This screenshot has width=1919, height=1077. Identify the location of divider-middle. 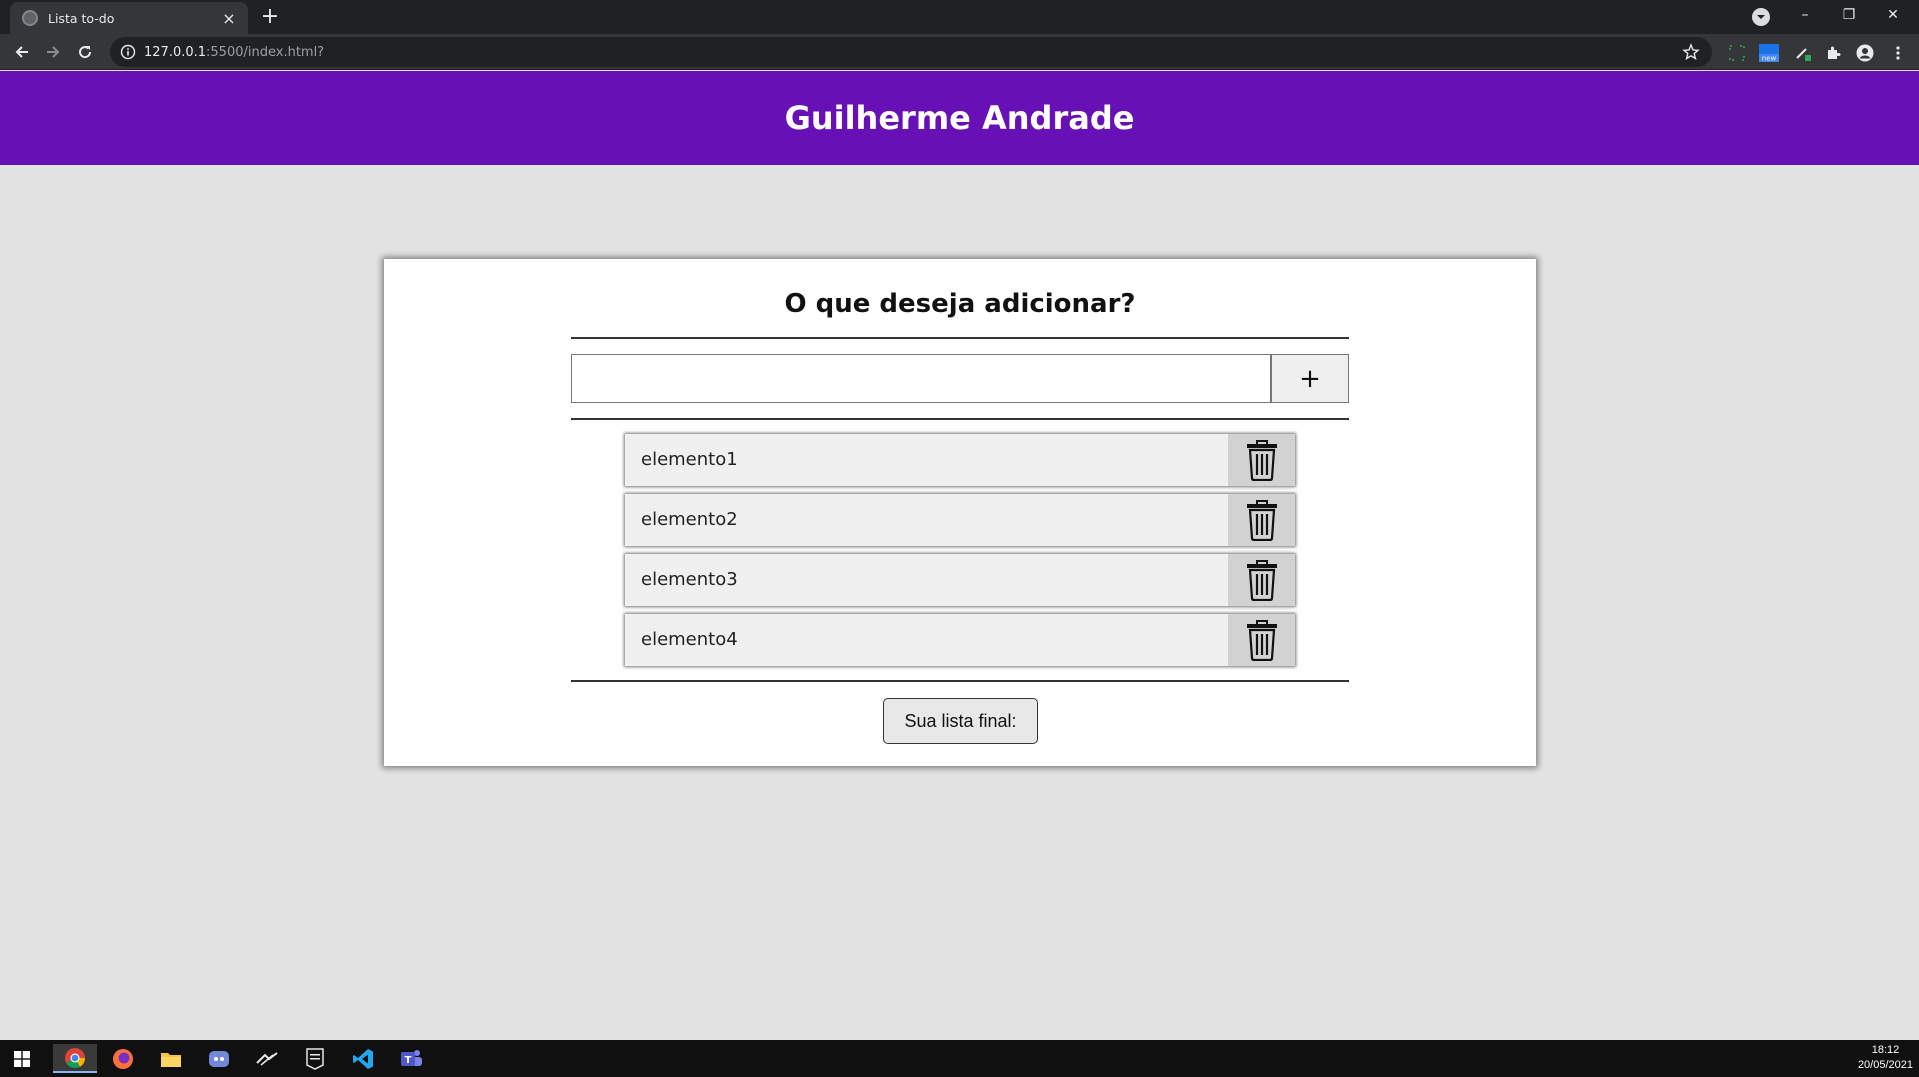
(960, 419).